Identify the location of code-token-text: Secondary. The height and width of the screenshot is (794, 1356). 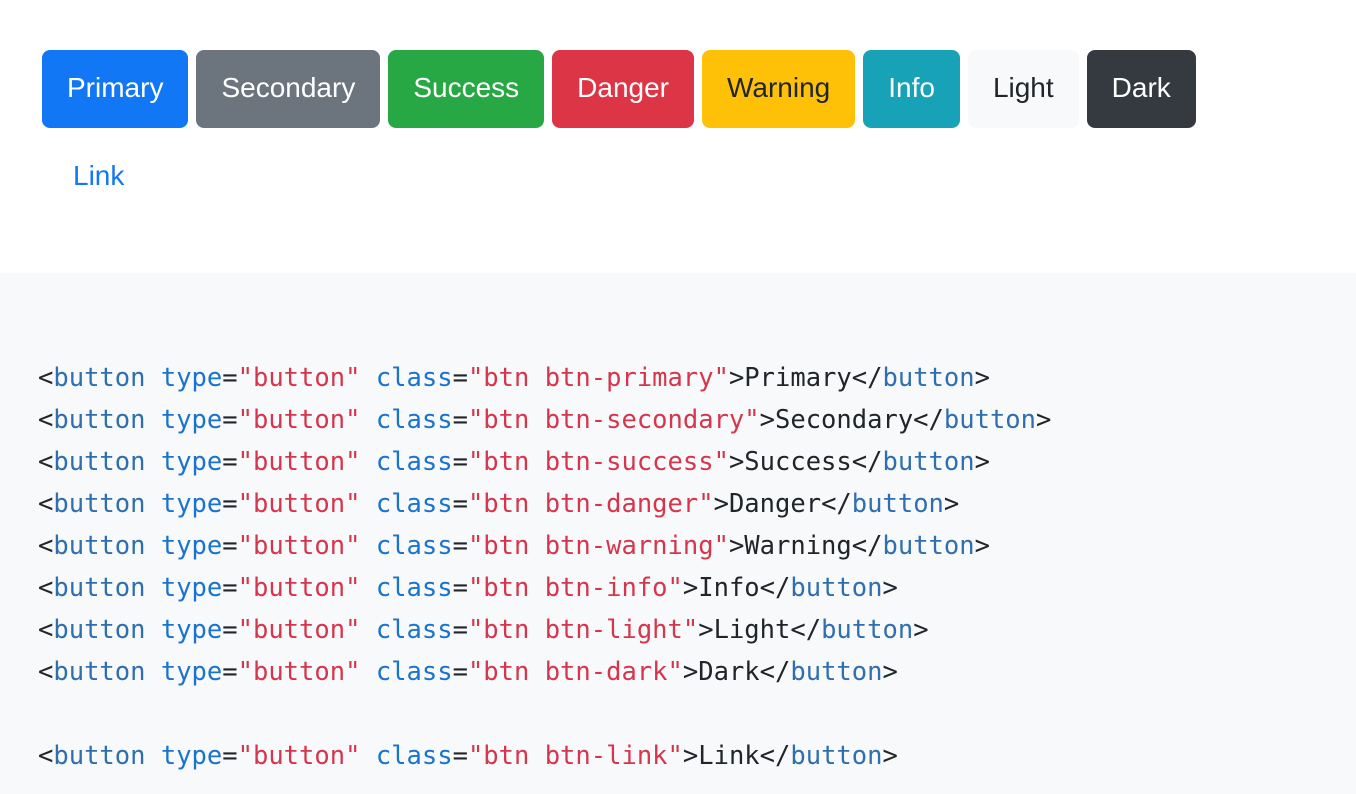
(844, 420).